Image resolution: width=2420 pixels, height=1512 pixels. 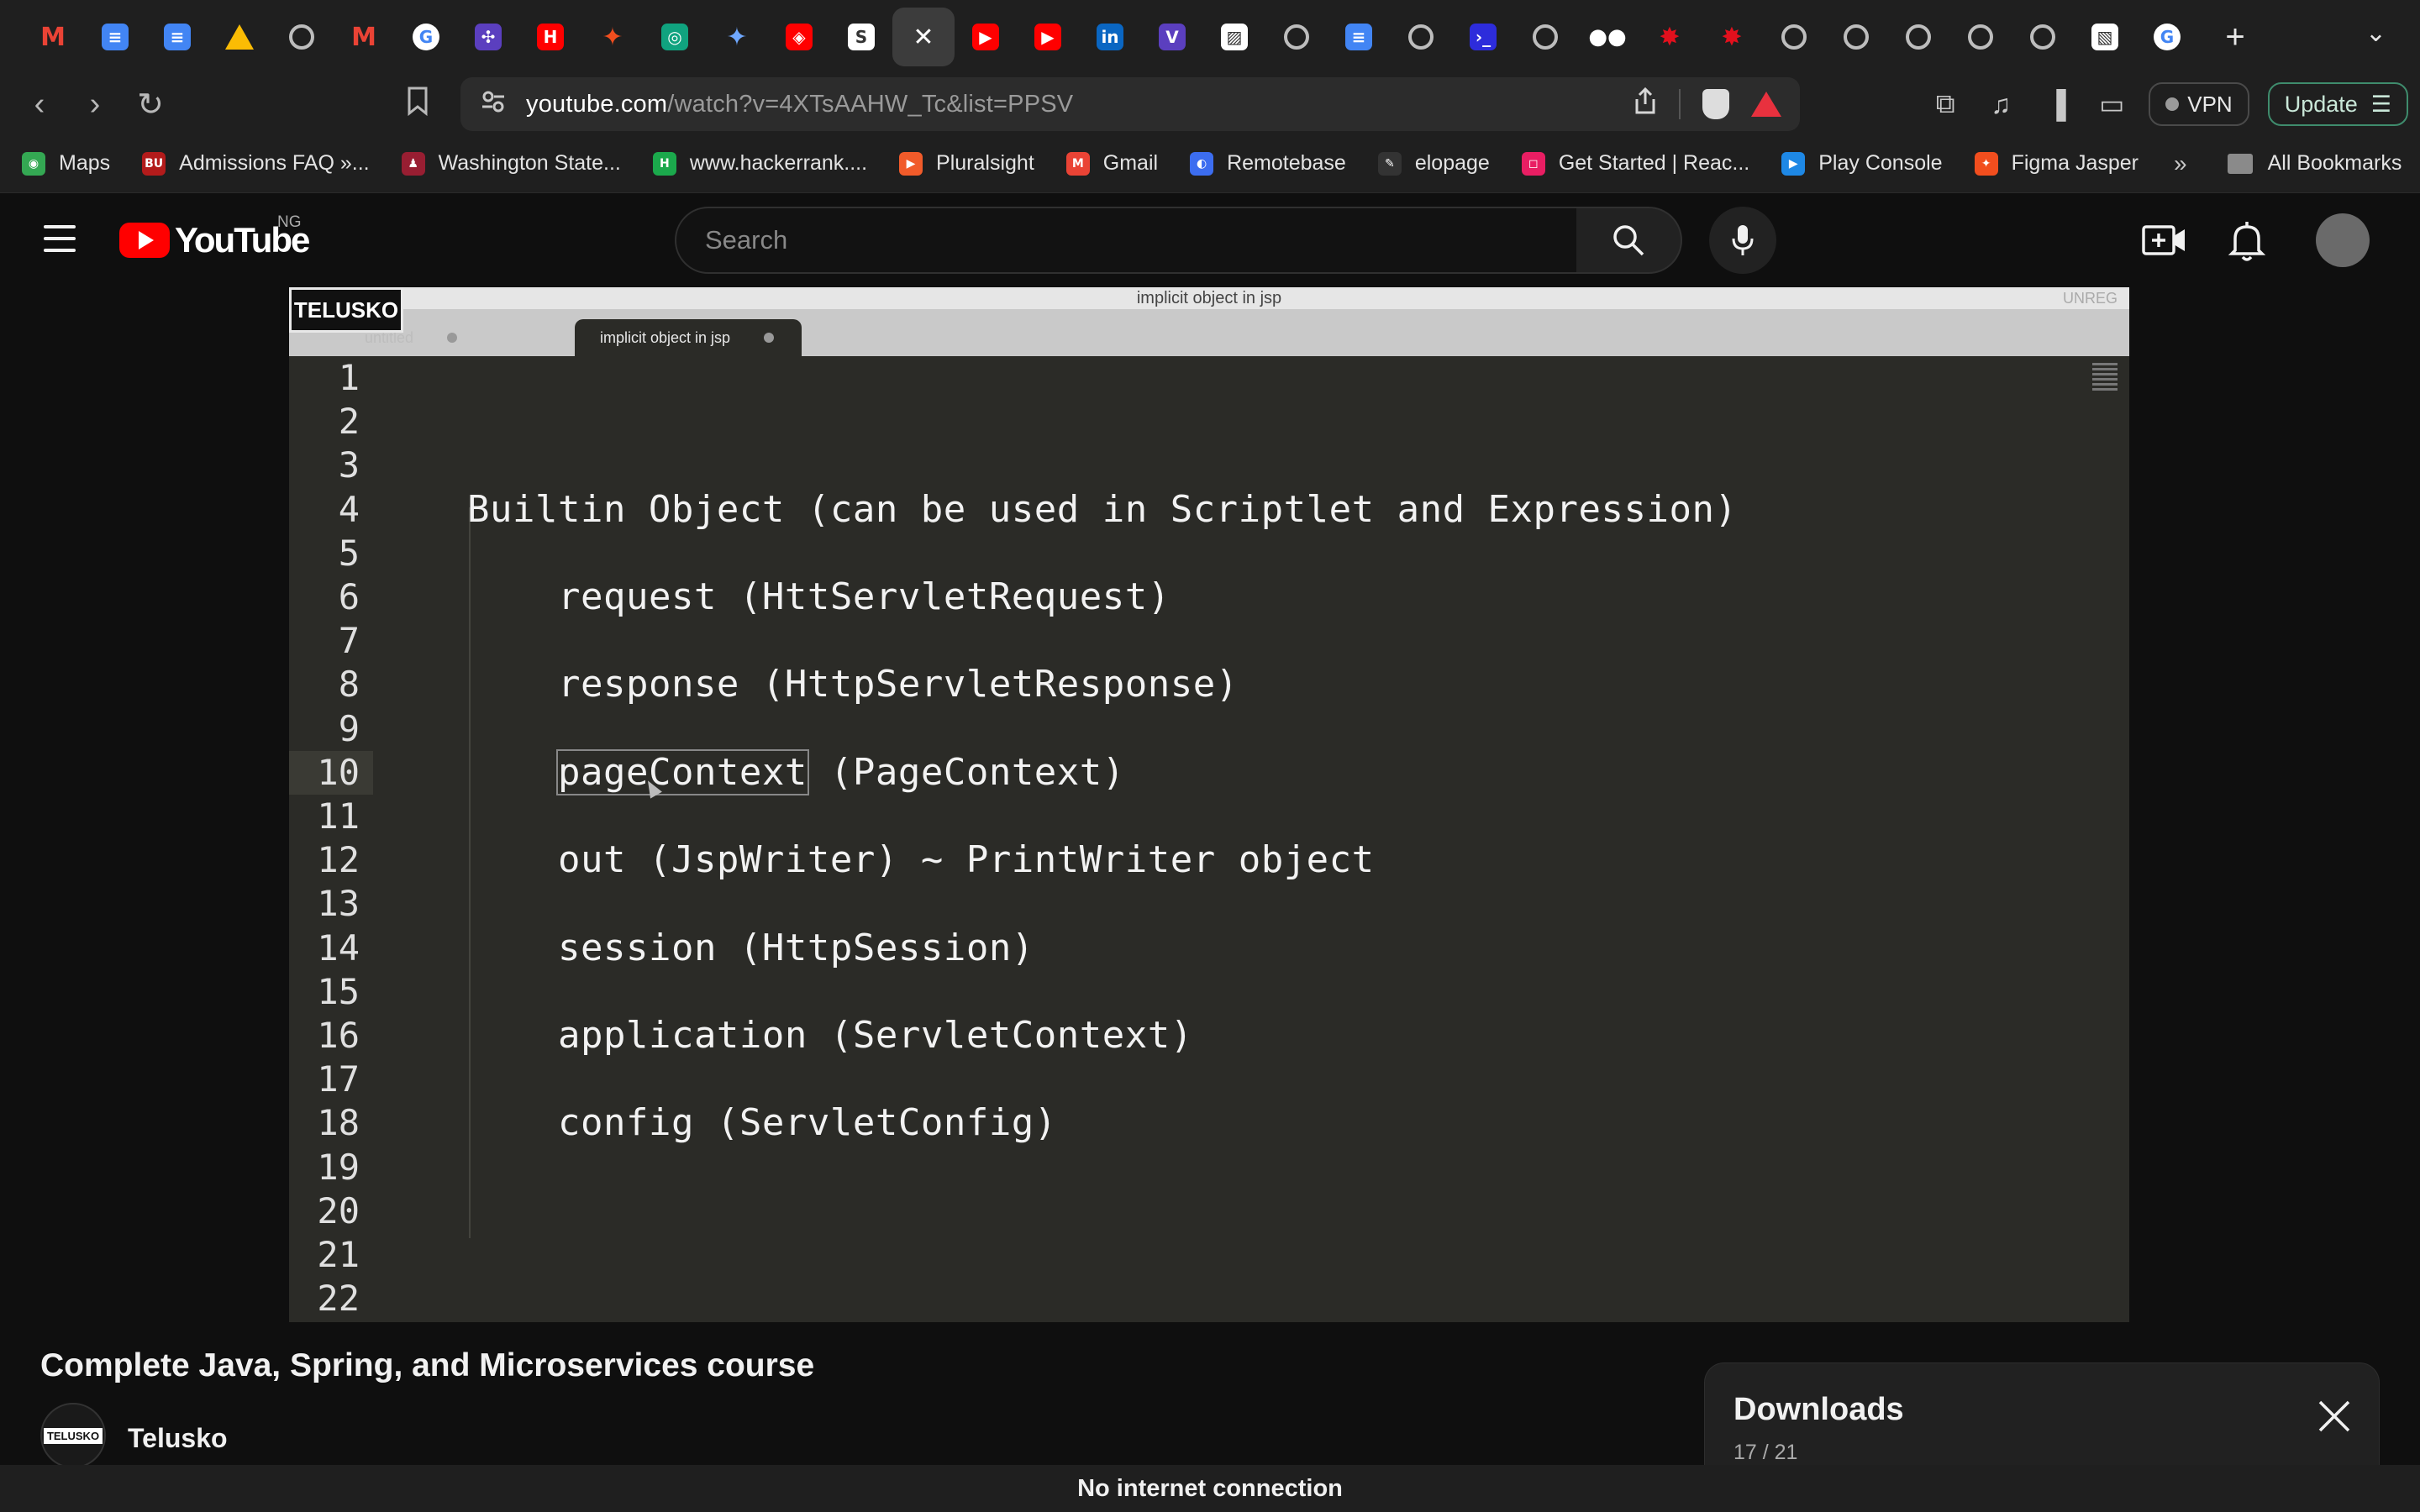 What do you see at coordinates (1209, 332) in the screenshot?
I see `editor-tab-bar: untitled implicit object in jsp` at bounding box center [1209, 332].